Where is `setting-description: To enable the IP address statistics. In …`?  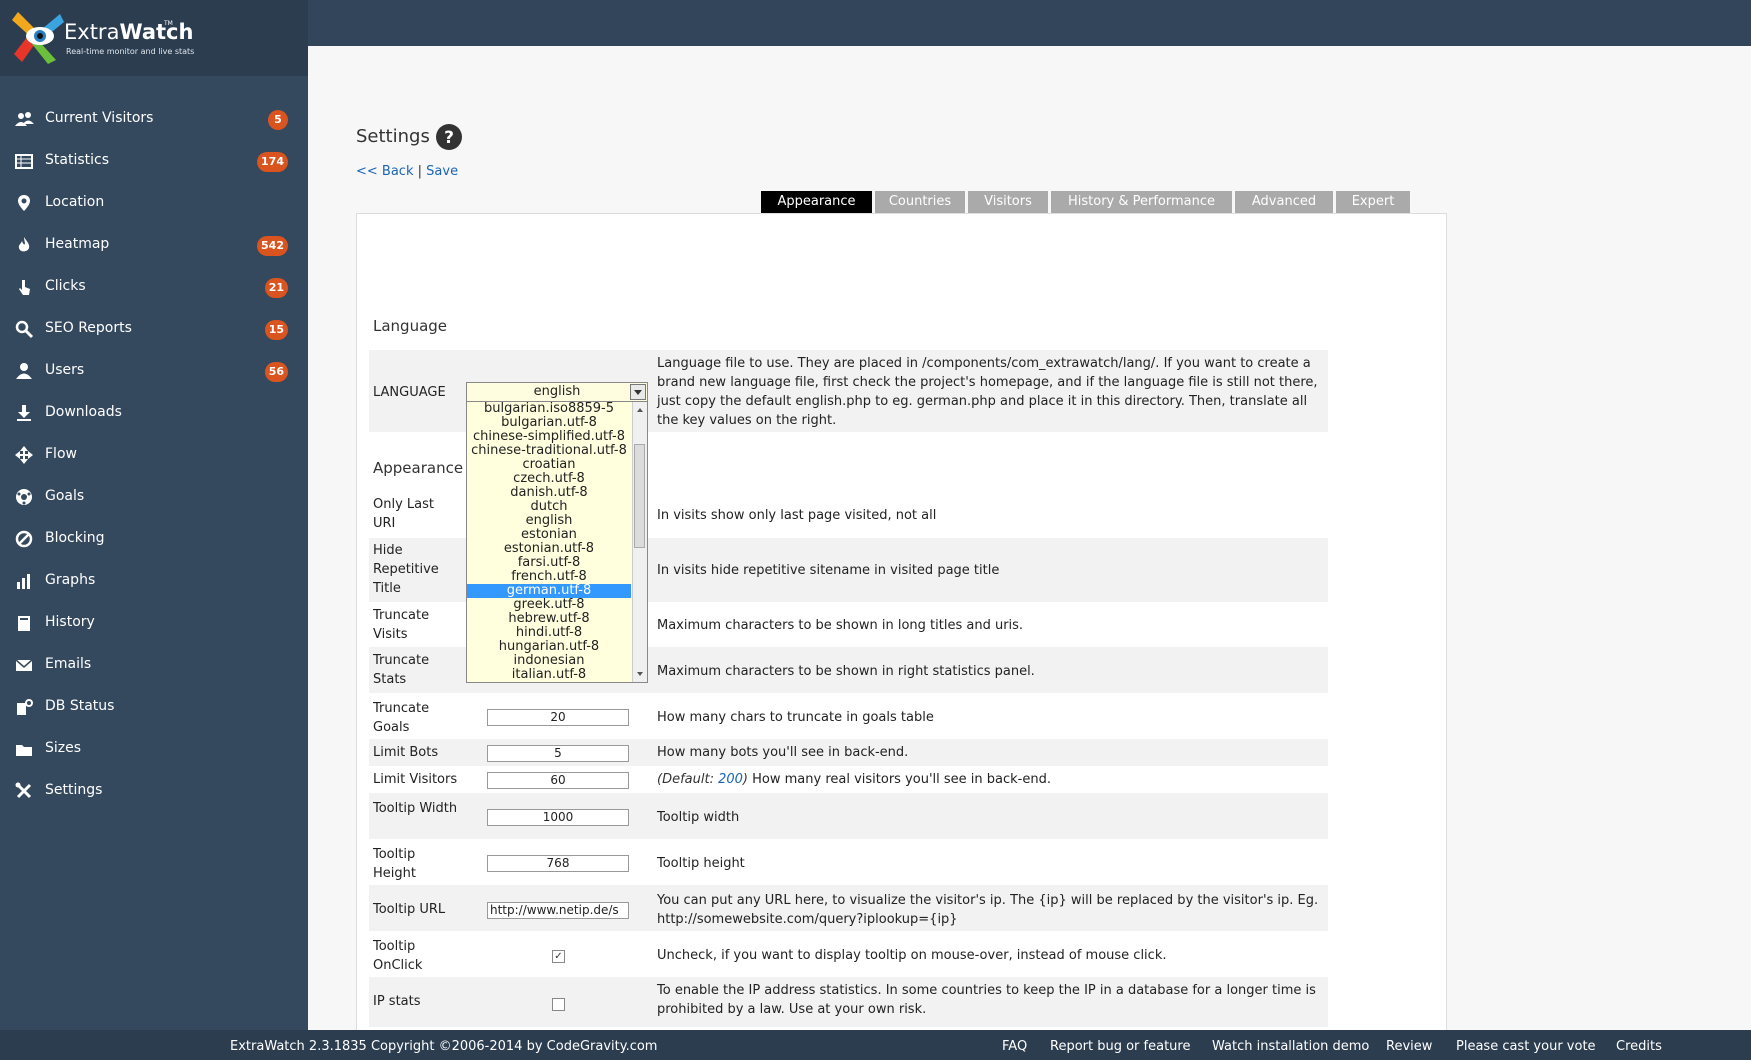 setting-description: To enable the IP address statistics. In … is located at coordinates (986, 1000).